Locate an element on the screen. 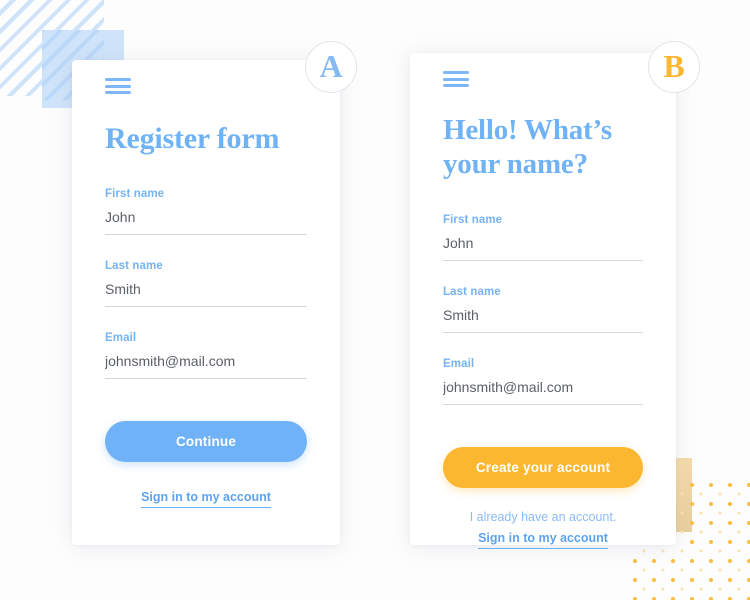  continue-button-wrap: Continue is located at coordinates (206, 442).